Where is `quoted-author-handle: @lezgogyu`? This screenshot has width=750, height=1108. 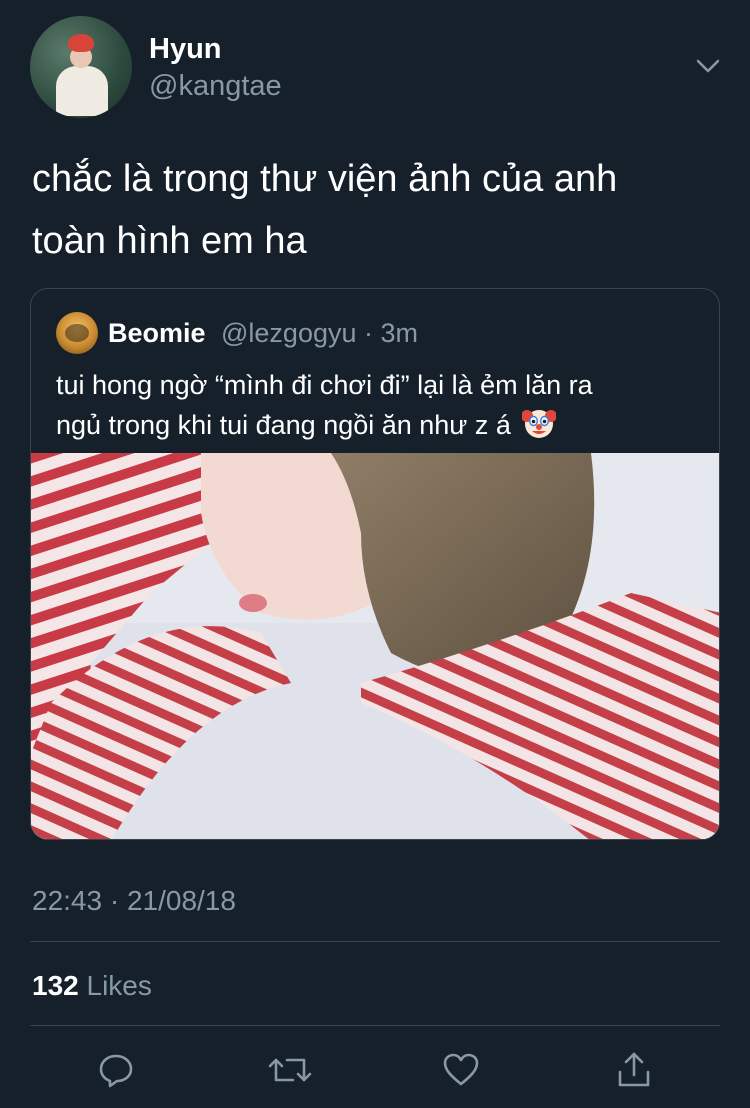
quoted-author-handle: @lezgogyu is located at coordinates (289, 333).